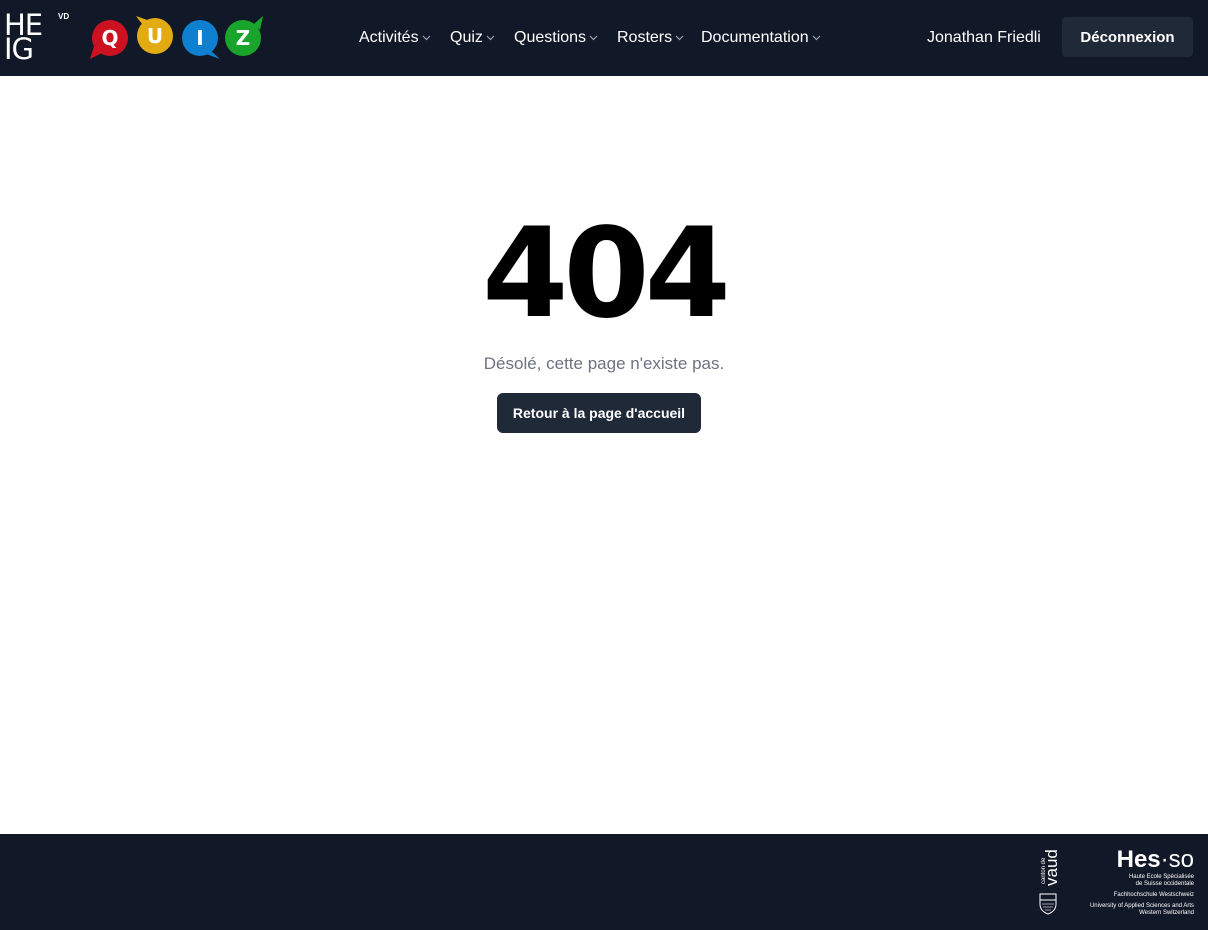  I want to click on vaud-logo-text: vaud, so click(1051, 867).